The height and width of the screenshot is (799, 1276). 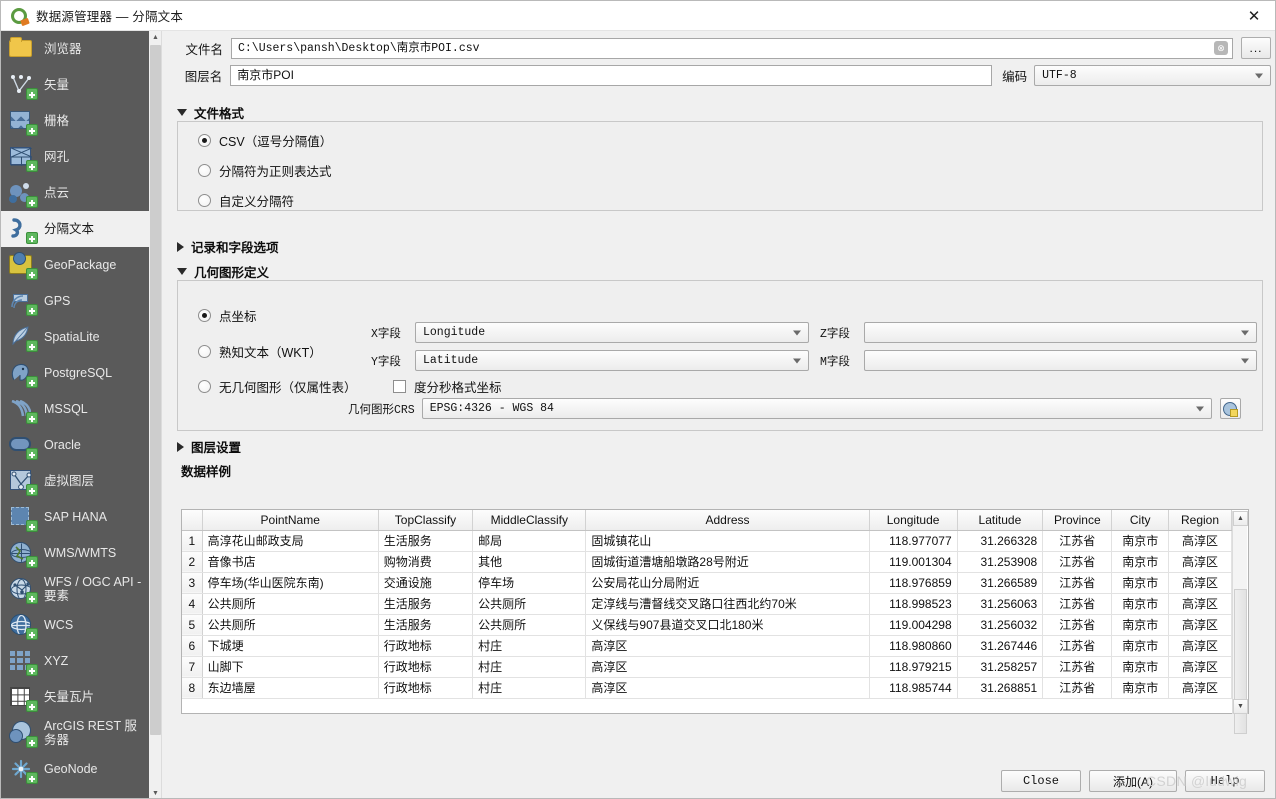 What do you see at coordinates (816, 408) in the screenshot?
I see `crs-select: EPSG:4326 - WGS 84` at bounding box center [816, 408].